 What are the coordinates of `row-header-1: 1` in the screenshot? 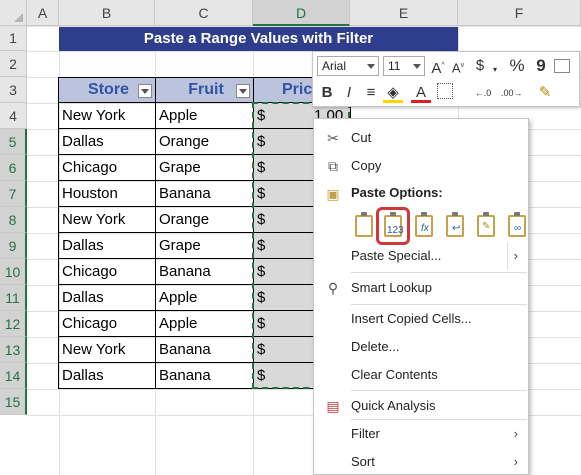 It's located at (13, 38).